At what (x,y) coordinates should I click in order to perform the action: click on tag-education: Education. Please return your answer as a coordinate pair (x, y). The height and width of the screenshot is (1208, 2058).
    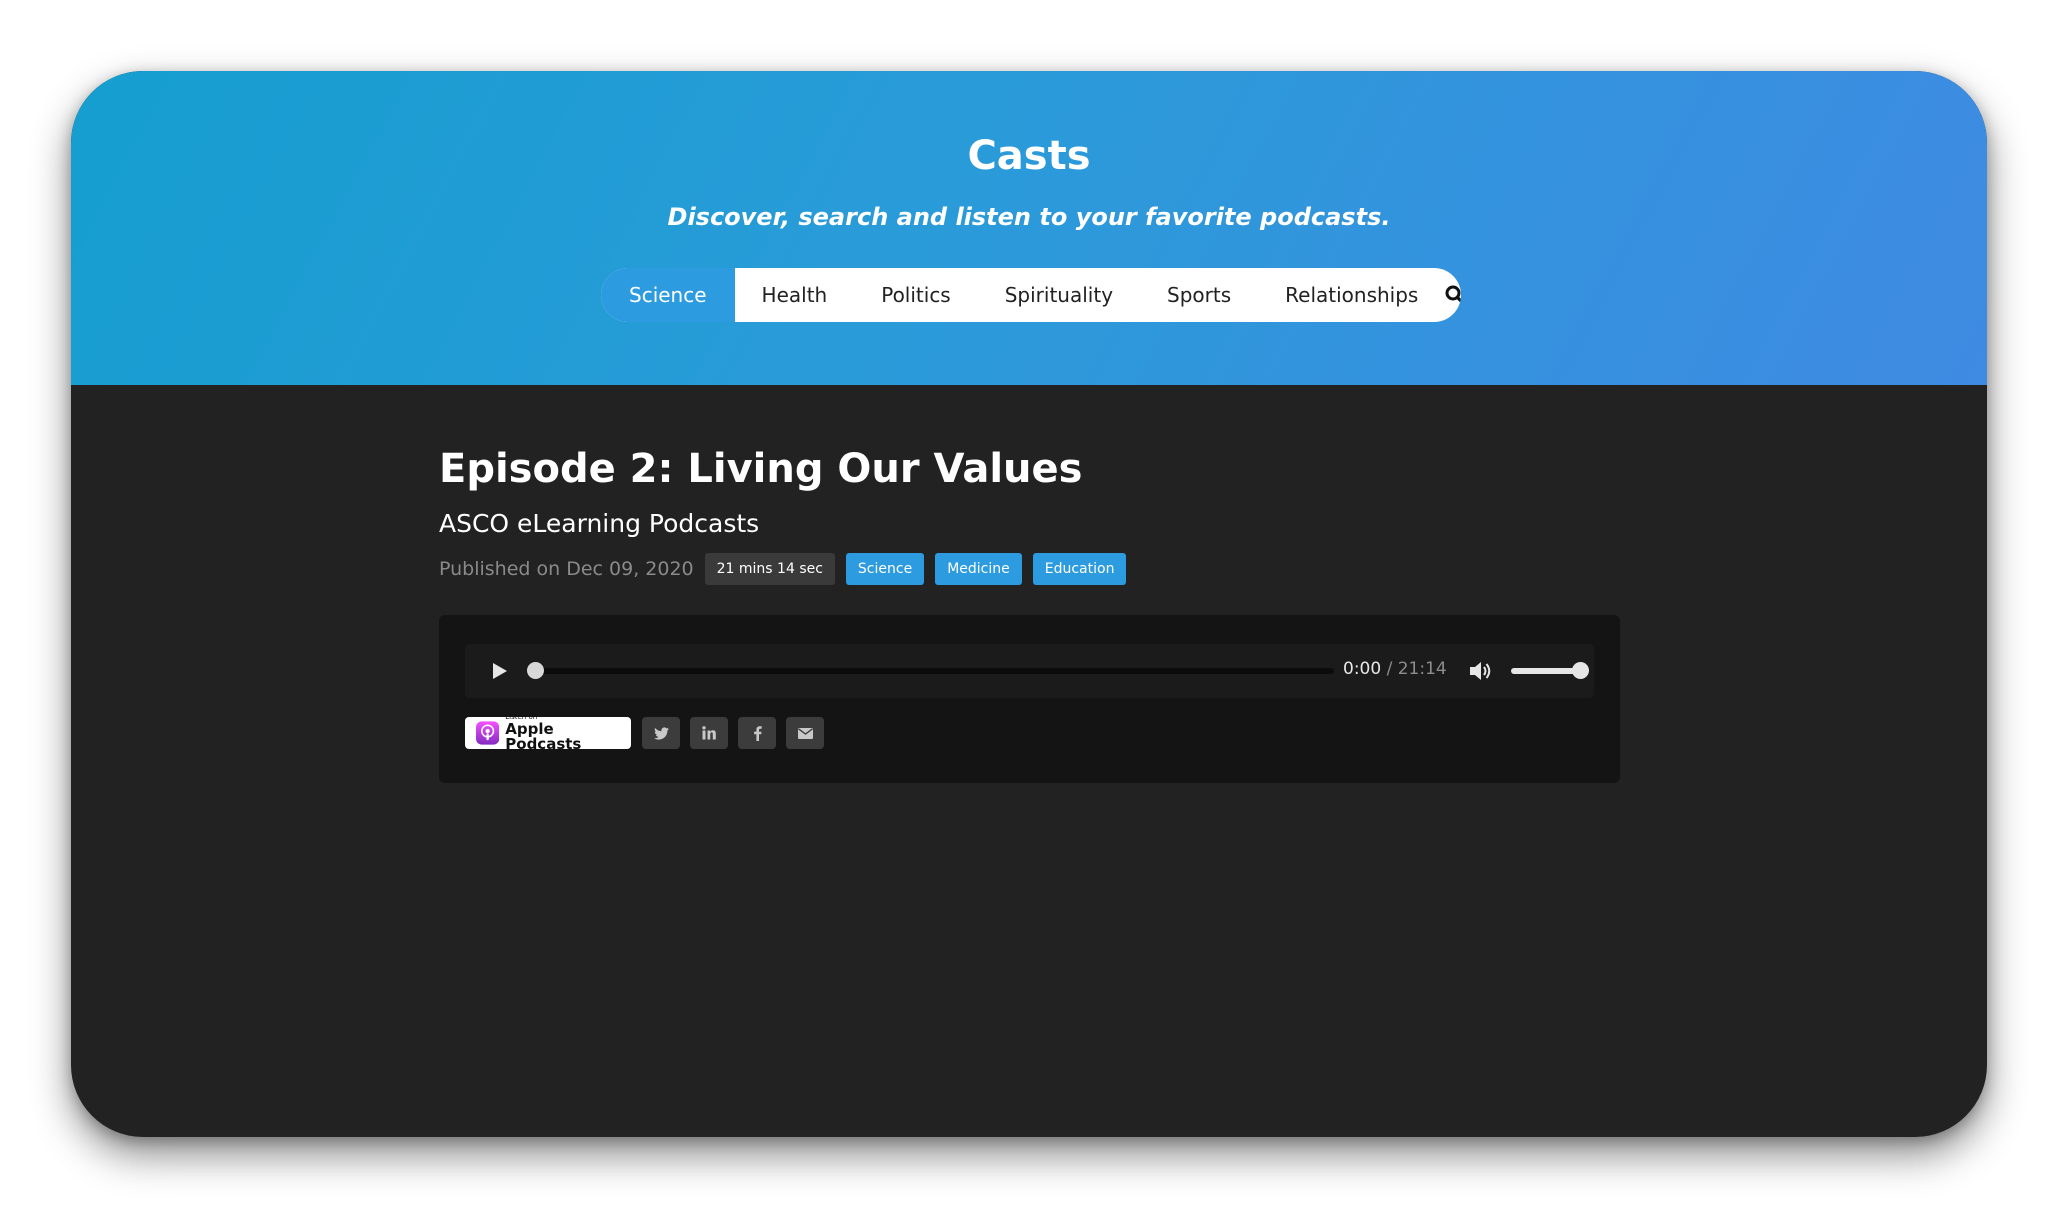
    Looking at the image, I should click on (1079, 569).